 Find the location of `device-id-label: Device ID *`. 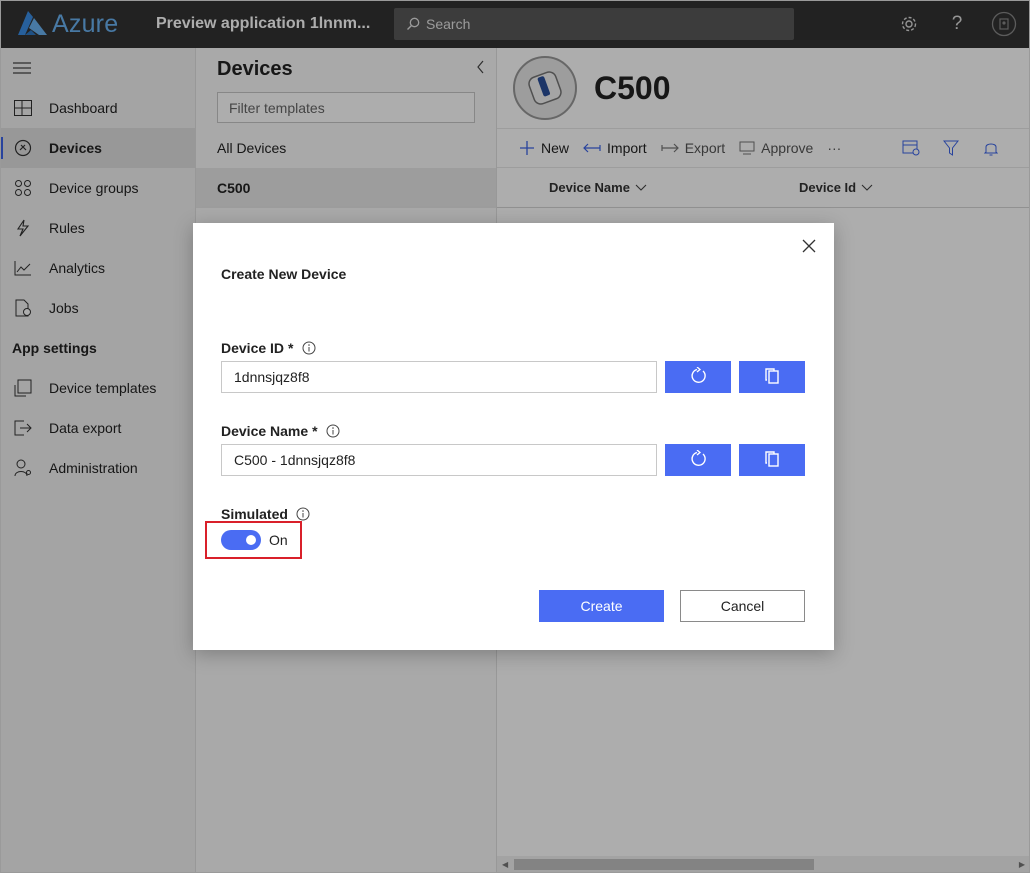

device-id-label: Device ID * is located at coordinates (268, 348).